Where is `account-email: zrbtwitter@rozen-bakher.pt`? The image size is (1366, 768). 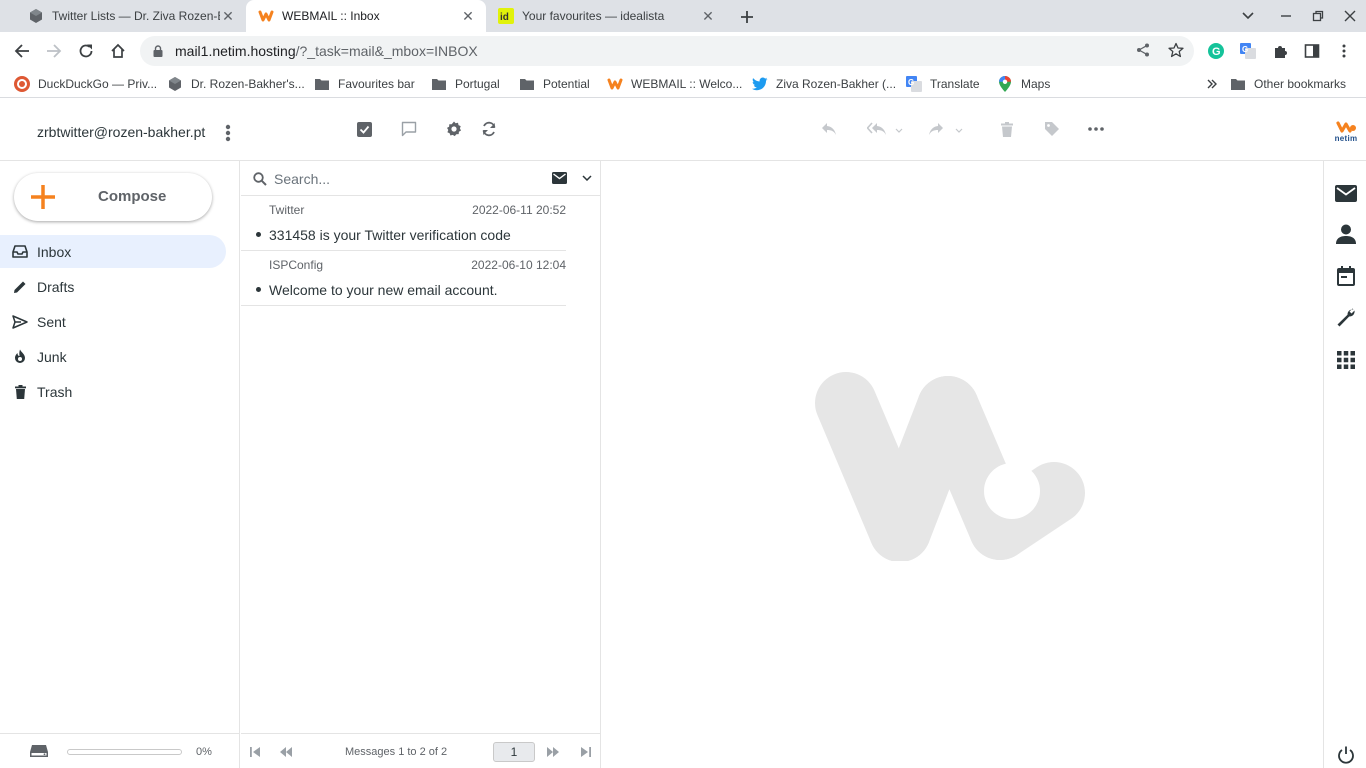
account-email: zrbtwitter@rozen-bakher.pt is located at coordinates (121, 132).